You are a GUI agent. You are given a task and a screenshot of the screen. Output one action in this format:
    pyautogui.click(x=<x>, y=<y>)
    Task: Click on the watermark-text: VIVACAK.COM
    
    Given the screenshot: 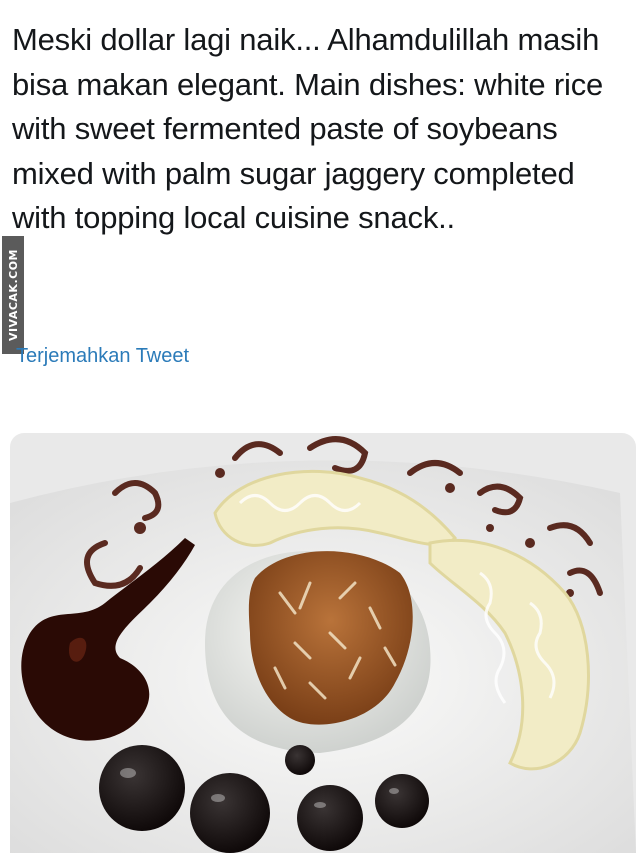 What is the action you would take?
    pyautogui.click(x=13, y=295)
    